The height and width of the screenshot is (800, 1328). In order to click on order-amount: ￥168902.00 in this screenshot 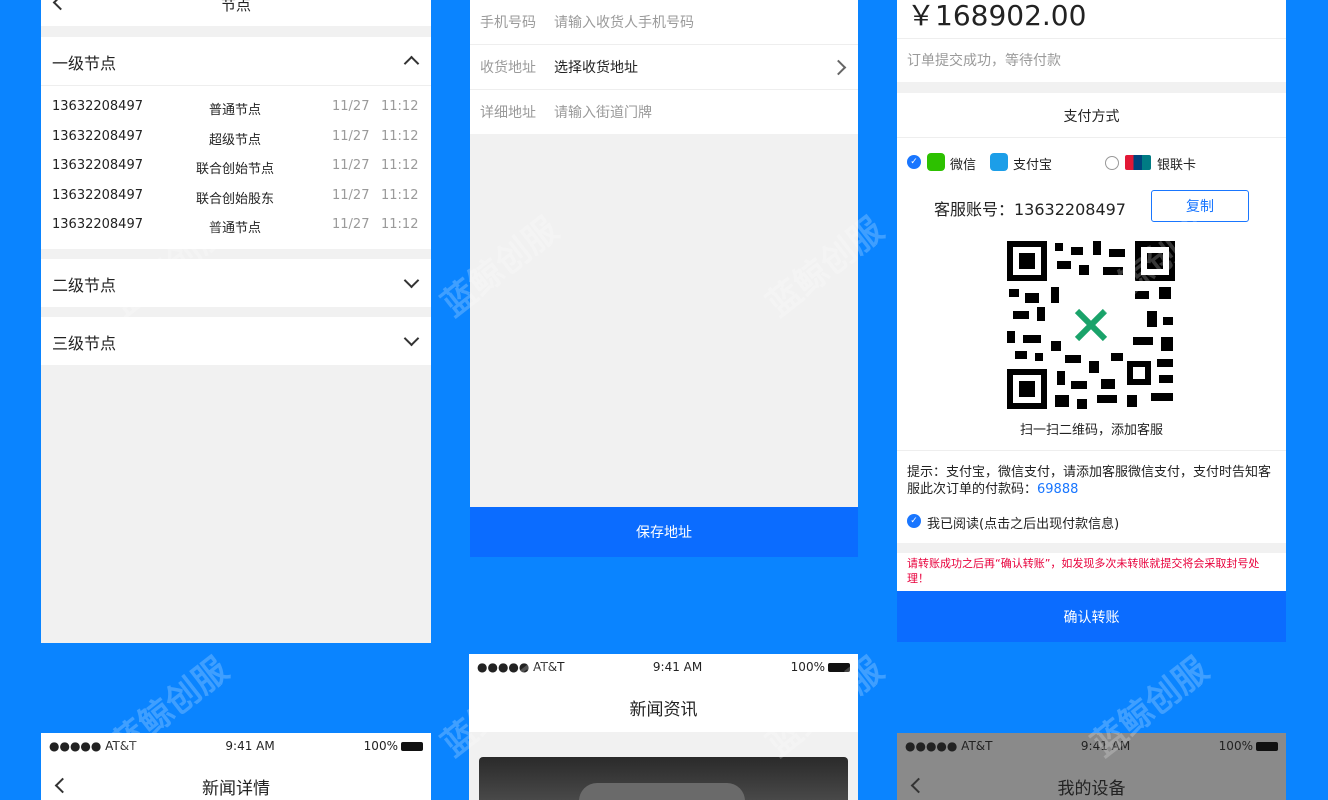, I will do `click(997, 16)`.